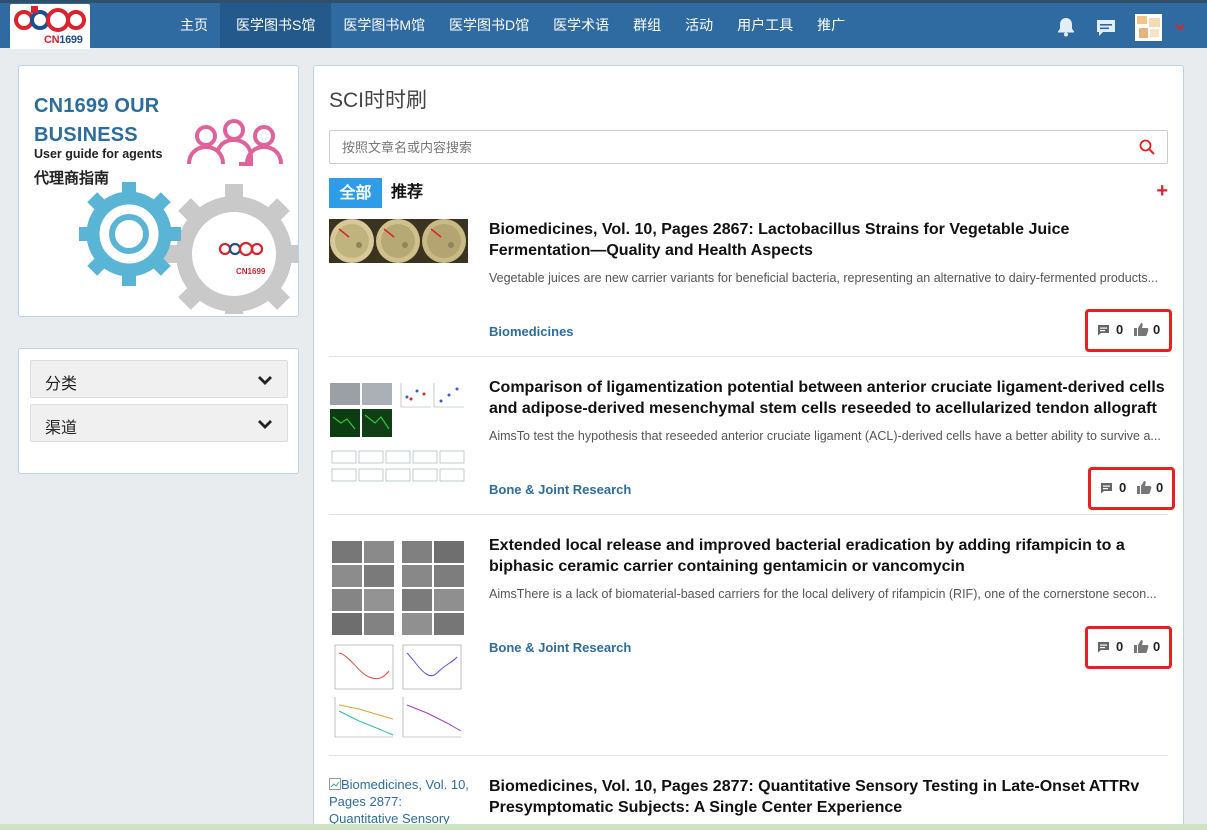 This screenshot has width=1207, height=830. What do you see at coordinates (1066, 29) in the screenshot?
I see `bell-icon` at bounding box center [1066, 29].